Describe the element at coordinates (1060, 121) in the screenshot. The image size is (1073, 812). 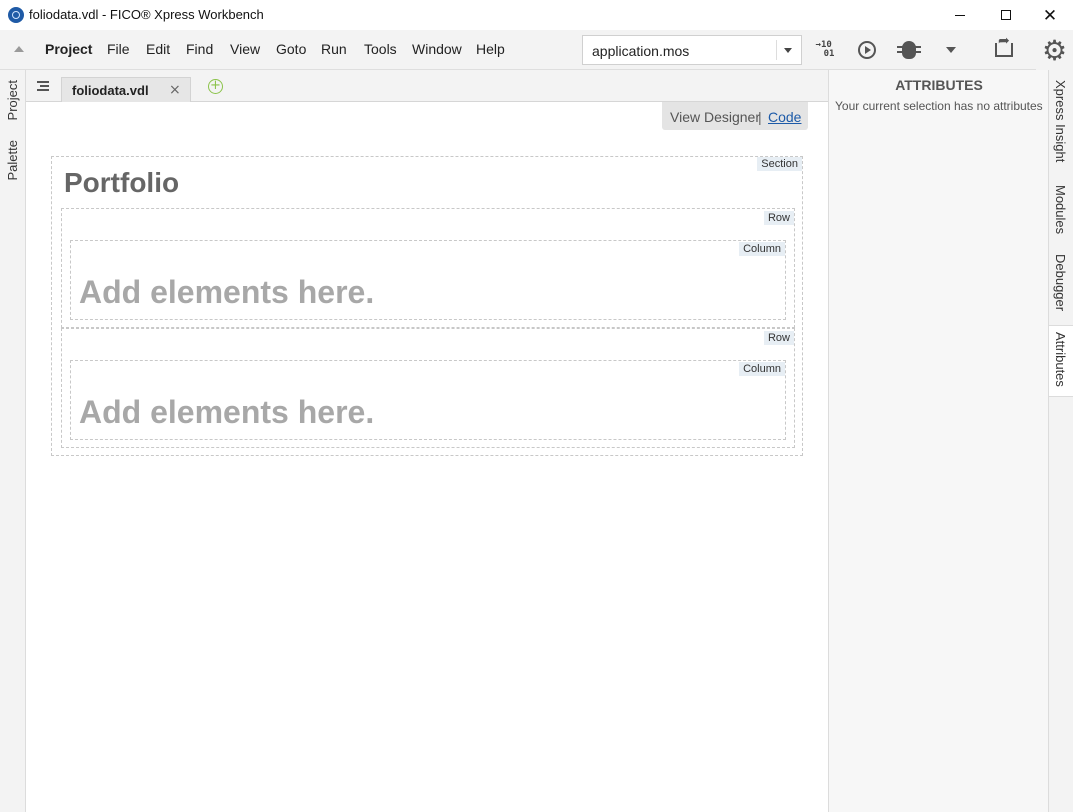
I see `sidebar-tab-xpress-insight: Xpress Insight` at that location.